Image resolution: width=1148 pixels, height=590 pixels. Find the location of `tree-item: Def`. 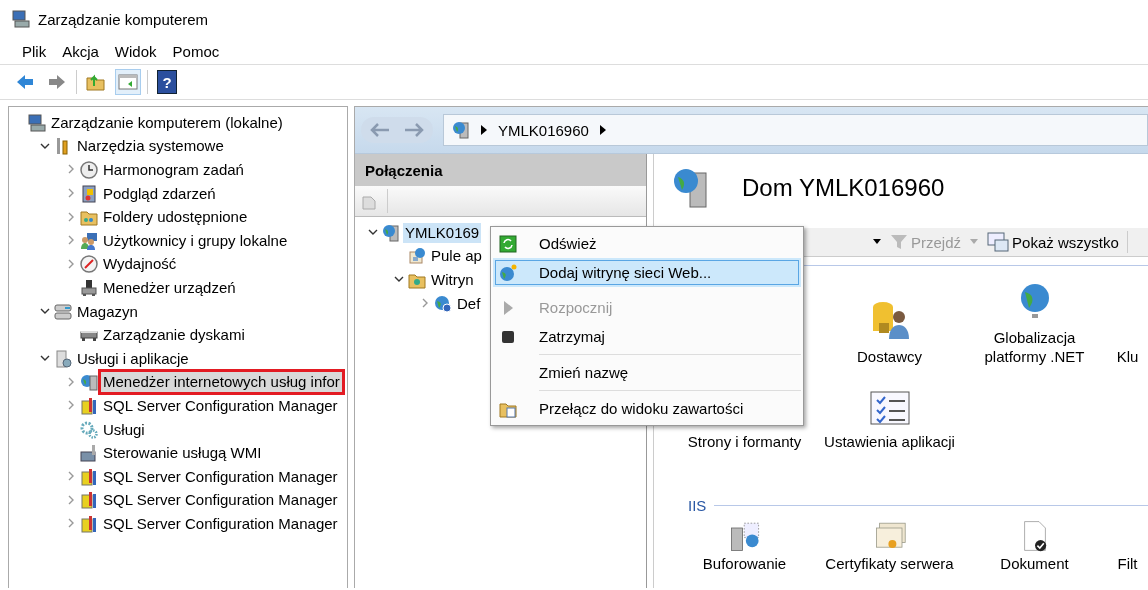

tree-item: Def is located at coordinates (469, 303).